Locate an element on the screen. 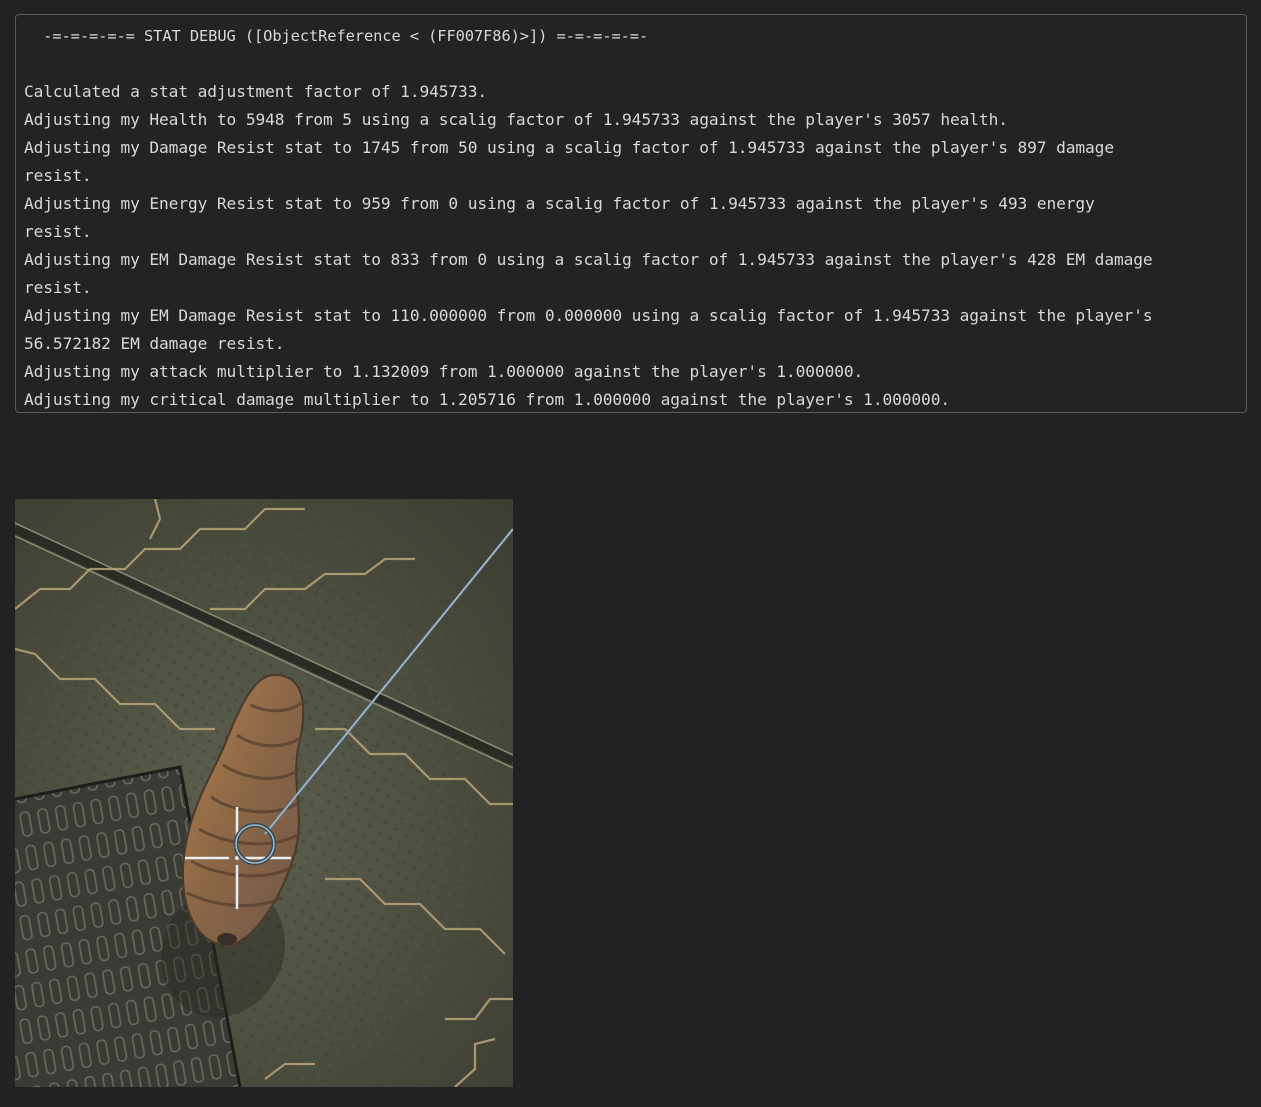 The height and width of the screenshot is (1107, 1261). debug-log-line: 56.572182 EM damage resist. is located at coordinates (154, 343).